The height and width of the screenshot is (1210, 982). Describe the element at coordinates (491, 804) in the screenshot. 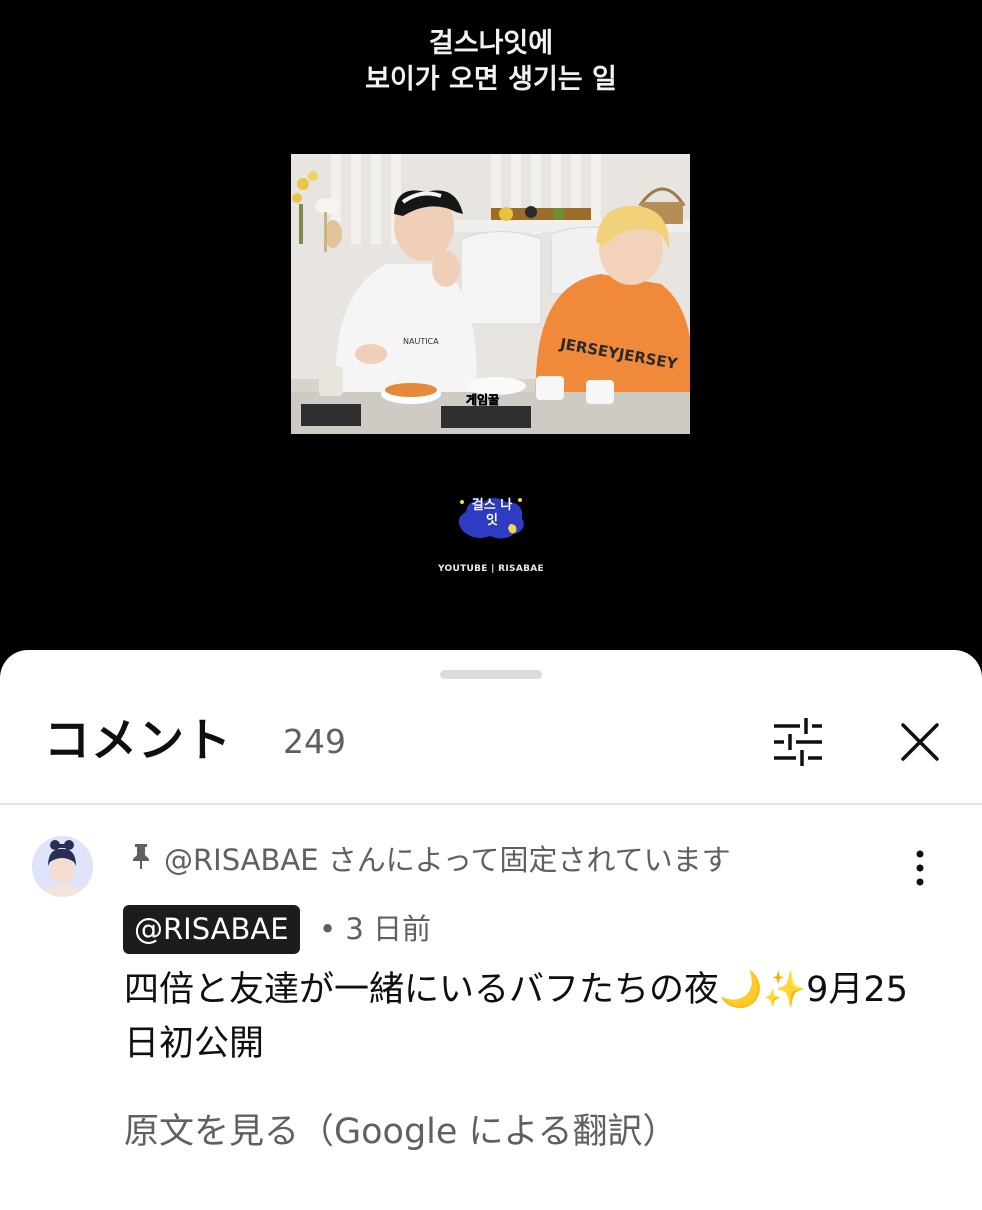

I see `header-divider` at that location.